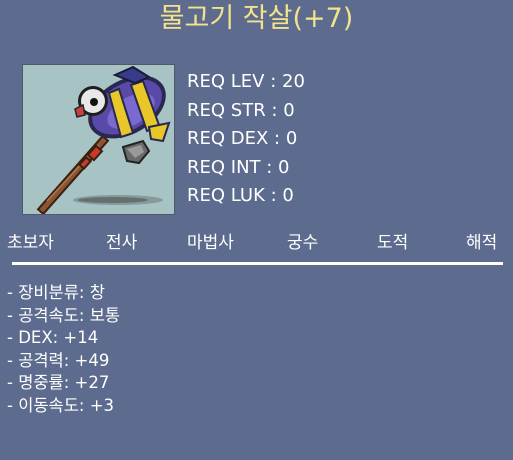  Describe the element at coordinates (210, 243) in the screenshot. I see `job-magician: 마법사` at that location.